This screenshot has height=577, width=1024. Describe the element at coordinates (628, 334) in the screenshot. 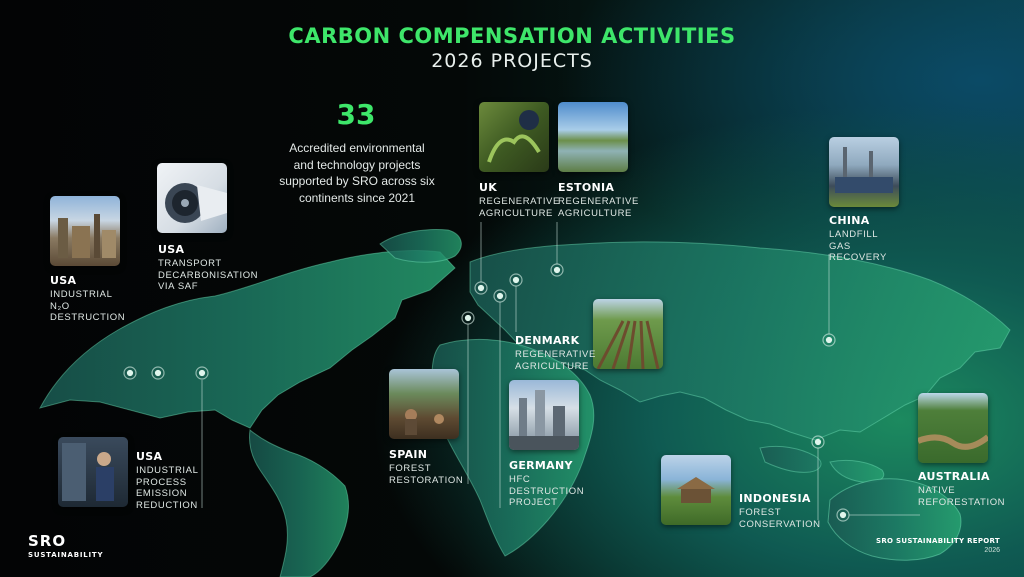

I see `crop-rows-photo-icon` at that location.